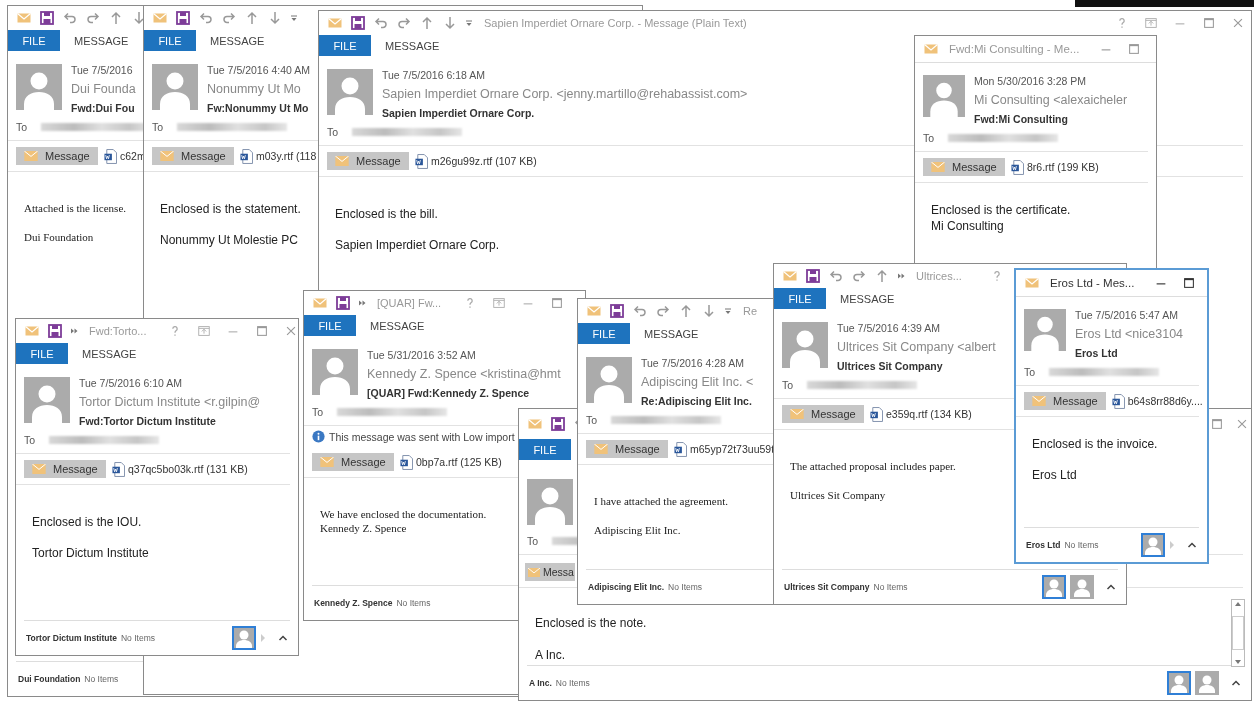 This screenshot has width=1254, height=707. I want to click on sender-name: Adipiscing Elit Inc. <, so click(697, 382).